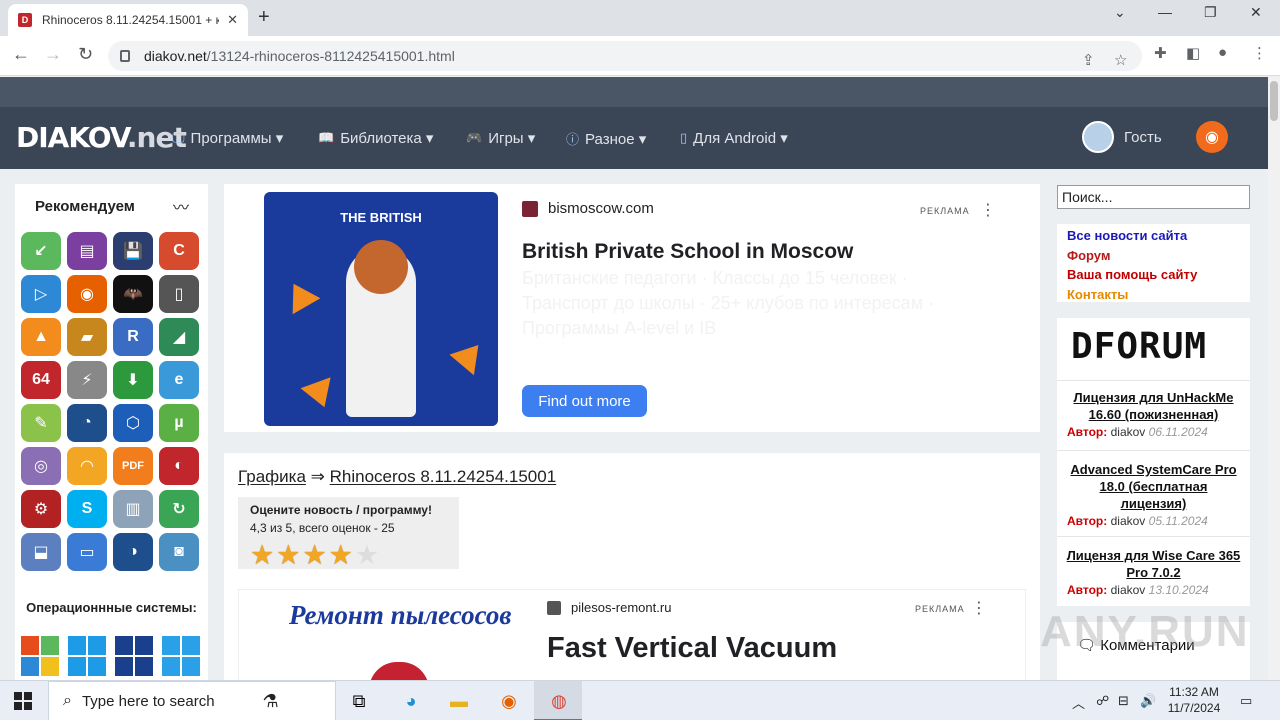  Describe the element at coordinates (179, 423) in the screenshot. I see `utorrent-icon: µ` at that location.